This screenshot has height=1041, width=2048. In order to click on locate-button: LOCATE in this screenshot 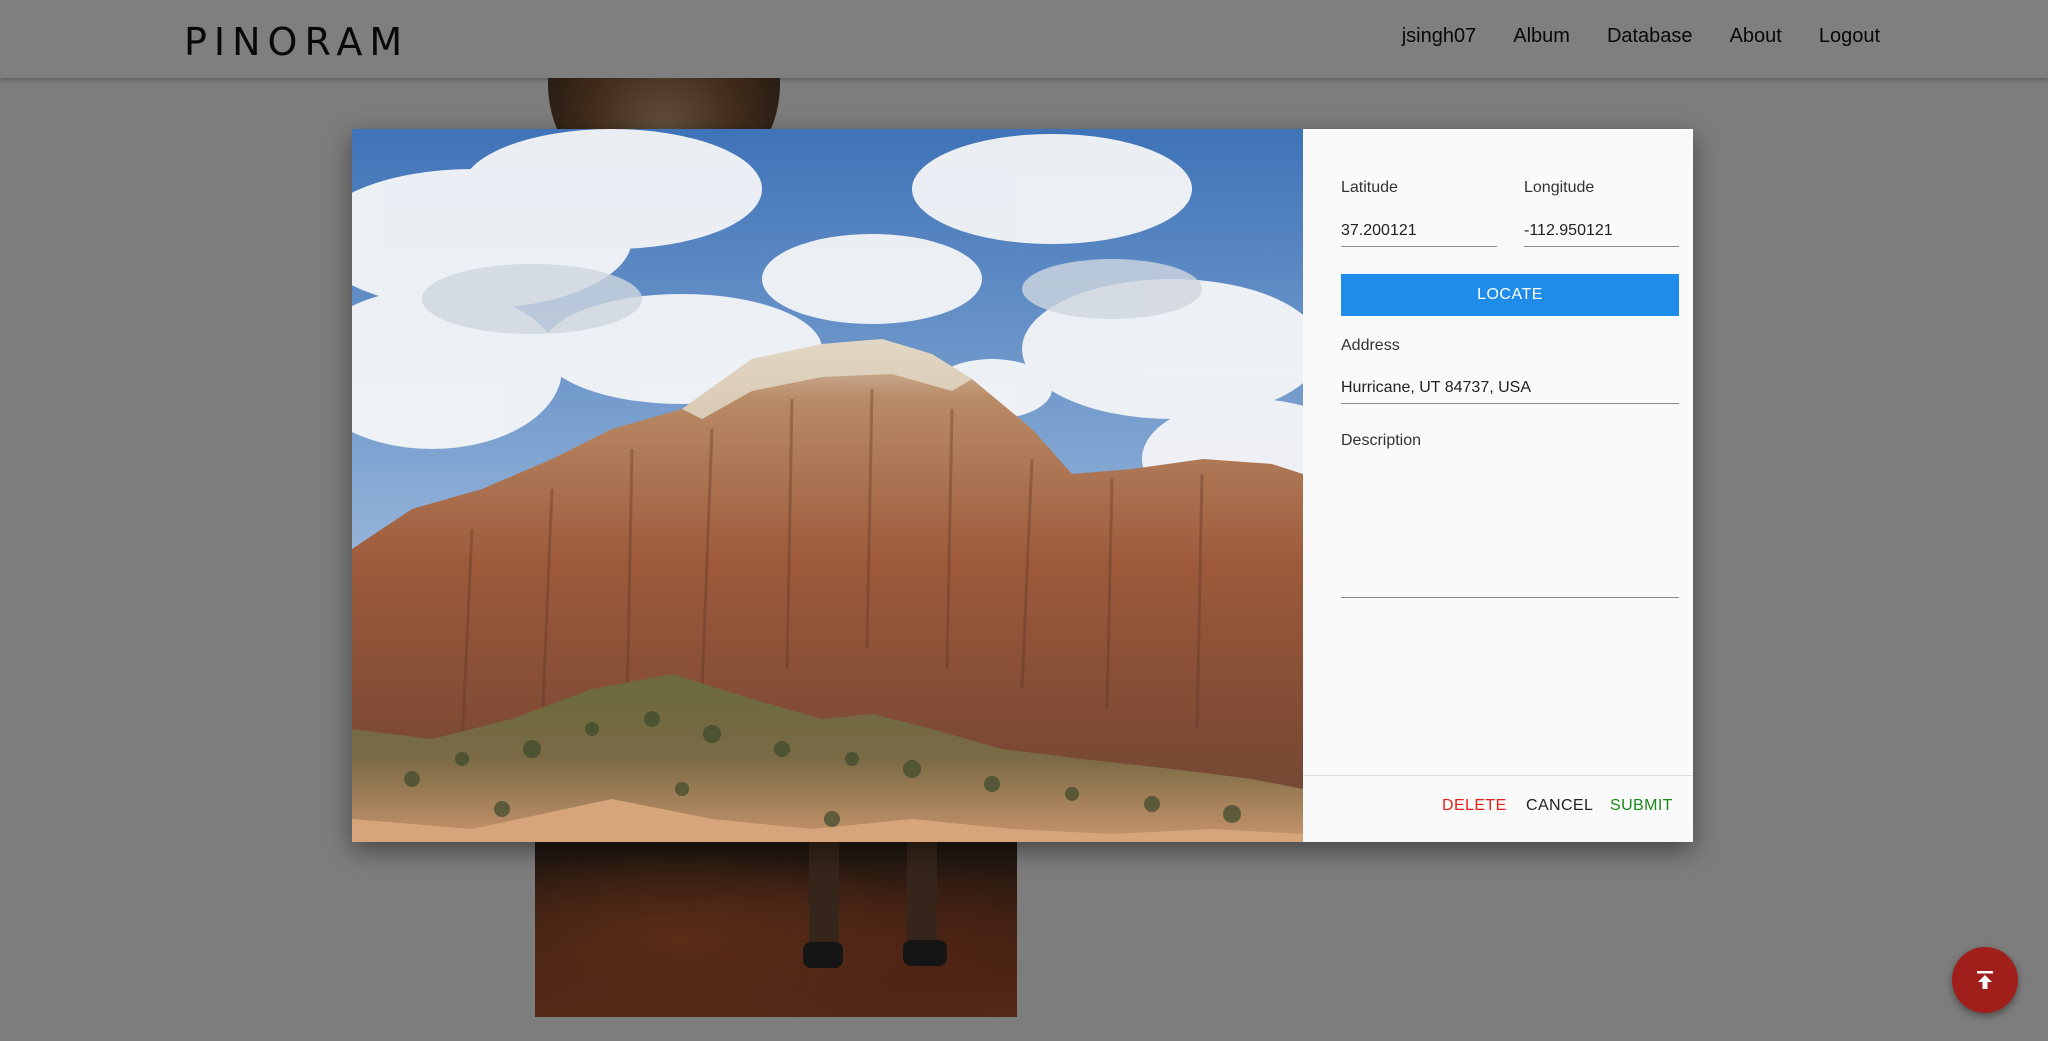, I will do `click(1510, 295)`.